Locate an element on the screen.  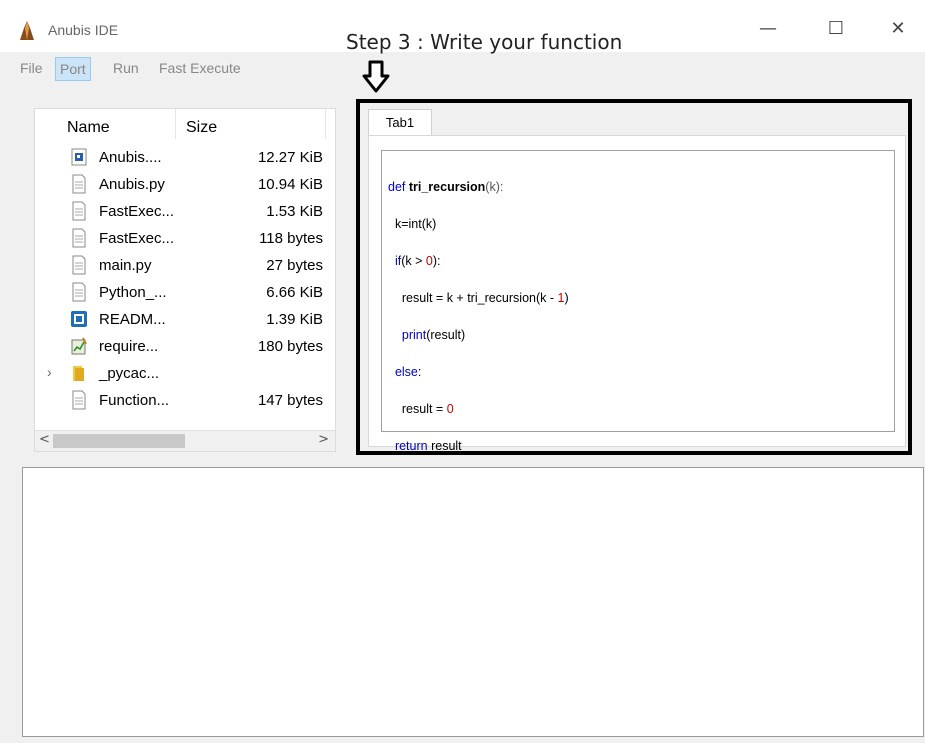
file-row: FastExec... 118 bytes is located at coordinates (185, 238).